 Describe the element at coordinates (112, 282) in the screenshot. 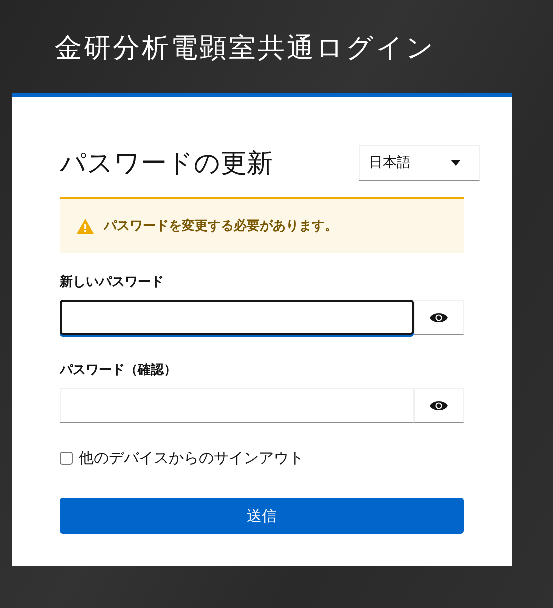

I see `field-label: 新しいパスワード` at that location.